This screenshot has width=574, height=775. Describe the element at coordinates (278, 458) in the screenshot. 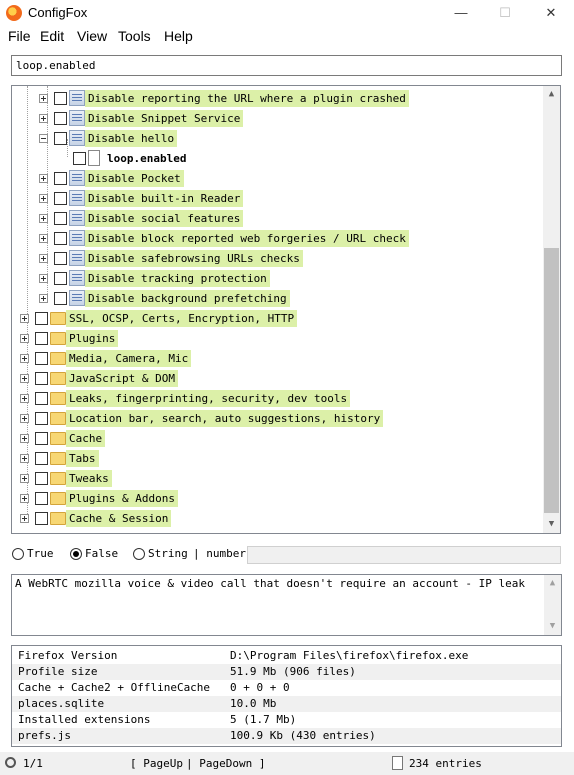

I see `tree-category: Tabs` at that location.